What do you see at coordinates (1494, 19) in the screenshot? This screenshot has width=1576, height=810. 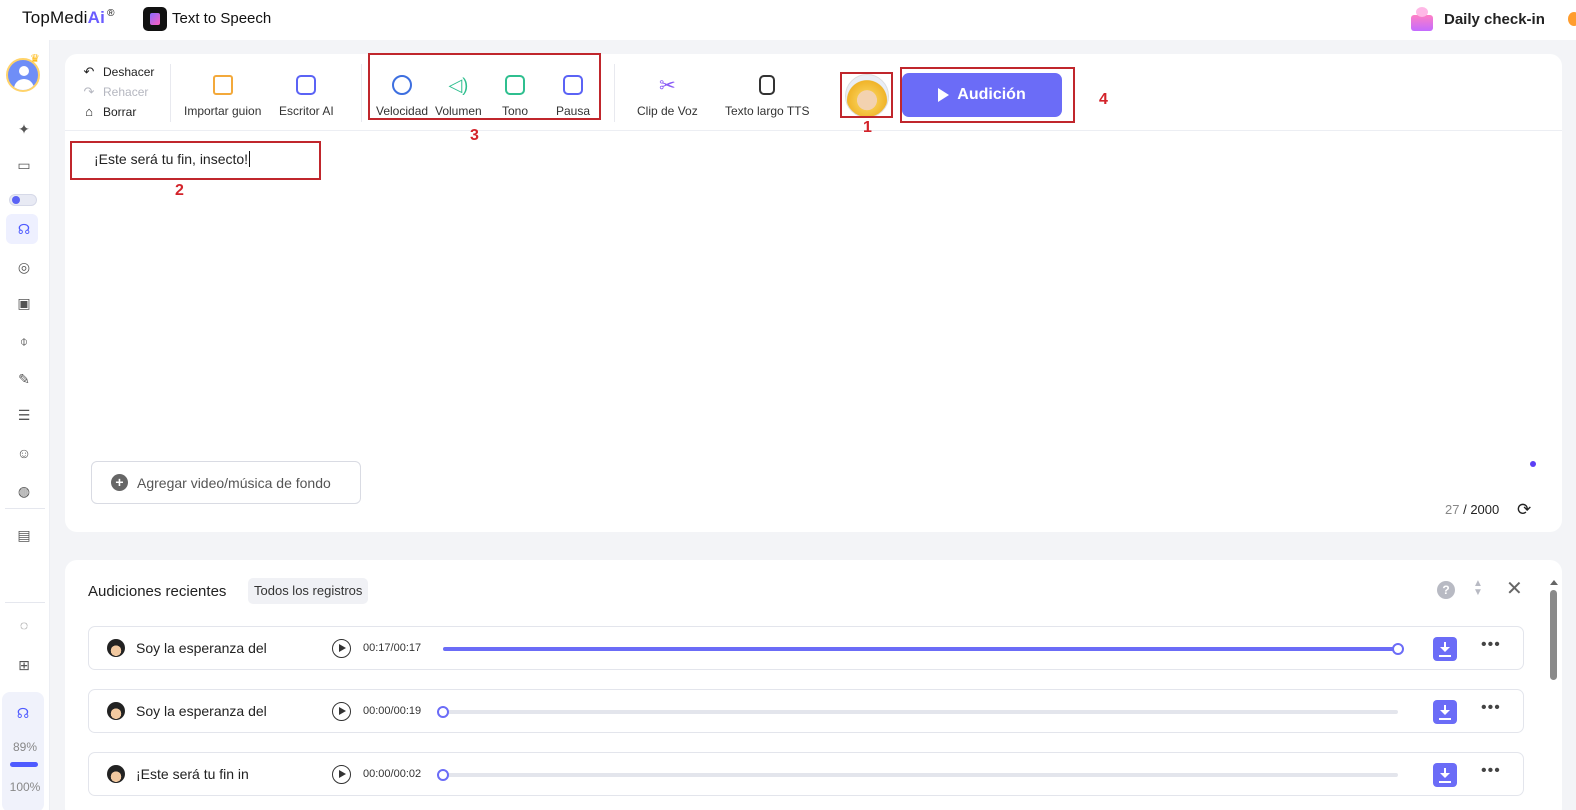 I see `daily-checkin-label: Daily check-in` at bounding box center [1494, 19].